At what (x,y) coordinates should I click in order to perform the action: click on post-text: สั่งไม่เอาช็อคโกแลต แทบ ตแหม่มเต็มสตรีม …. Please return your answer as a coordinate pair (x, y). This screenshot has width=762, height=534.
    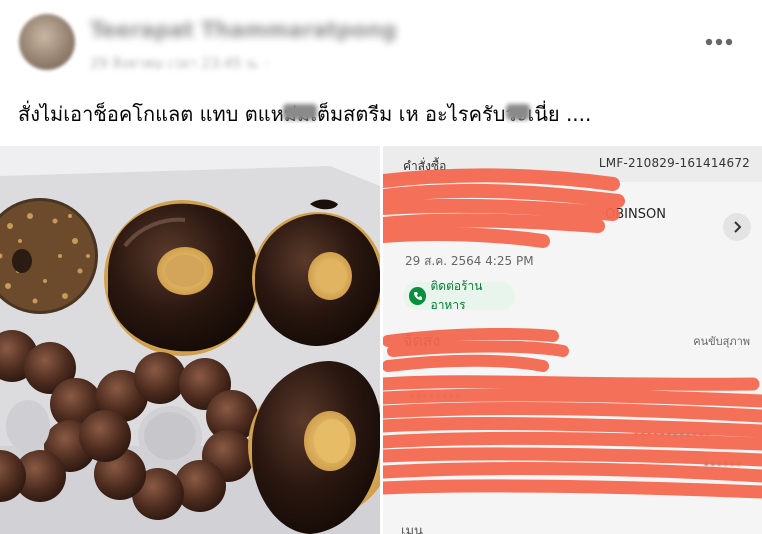
    Looking at the image, I should click on (305, 114).